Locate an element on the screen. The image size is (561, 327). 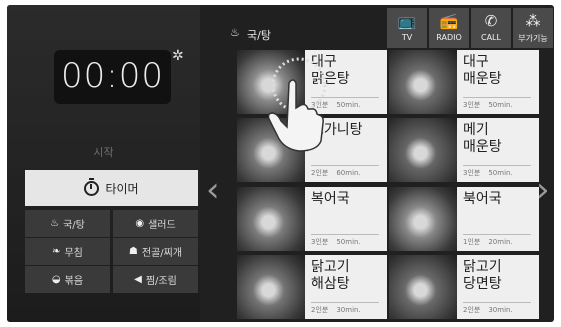
recipe-servings: 1인분 is located at coordinates (472, 242).